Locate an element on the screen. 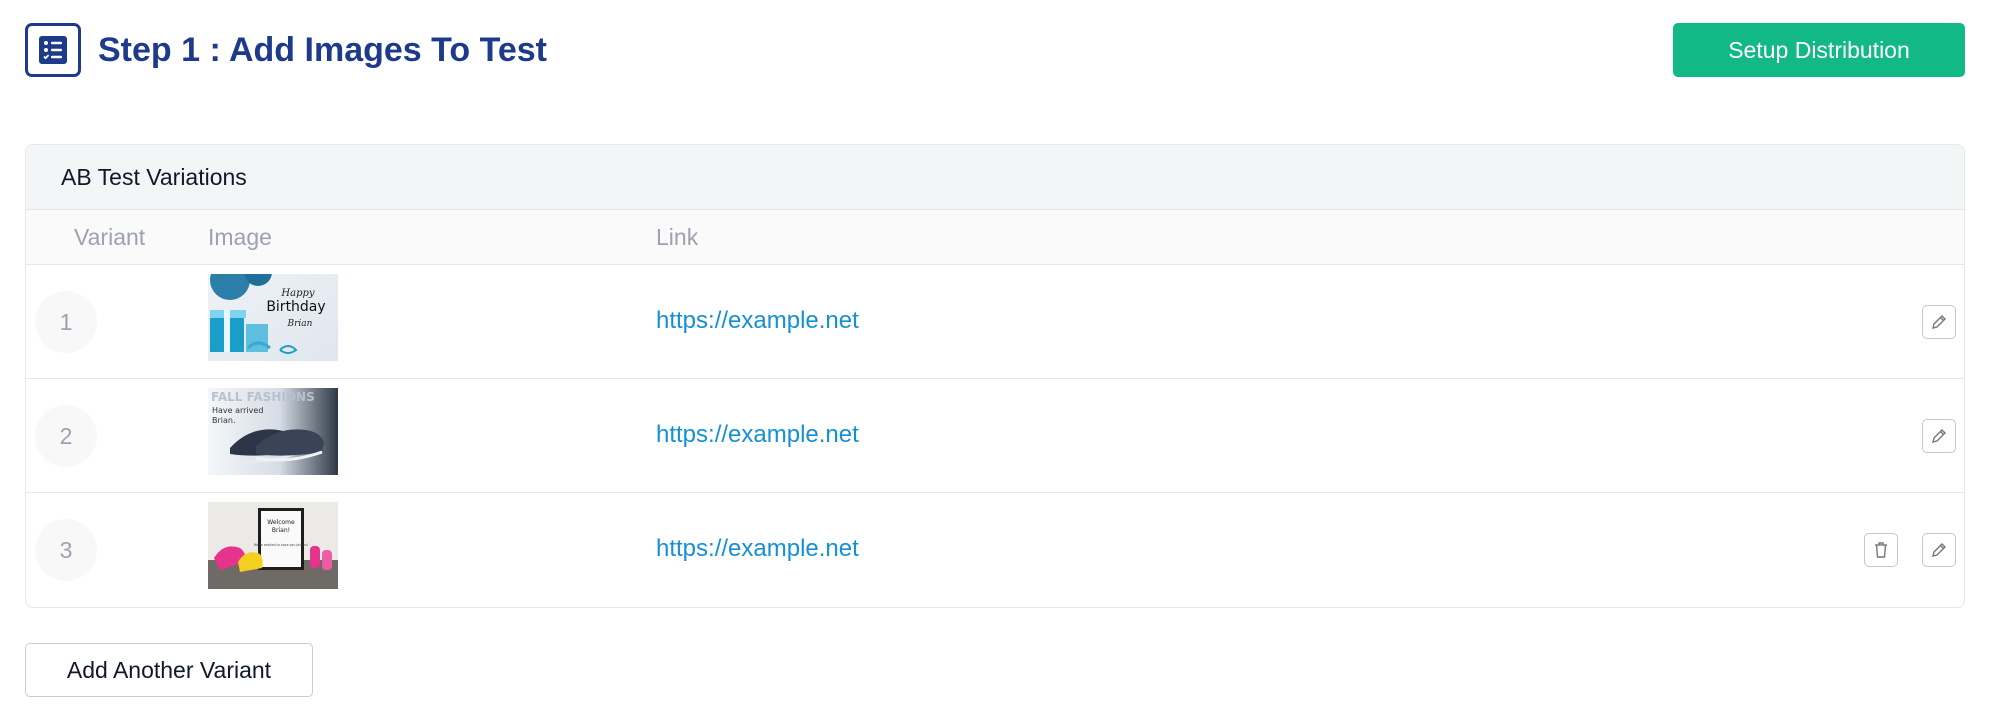  variant-number: 2 is located at coordinates (66, 436).